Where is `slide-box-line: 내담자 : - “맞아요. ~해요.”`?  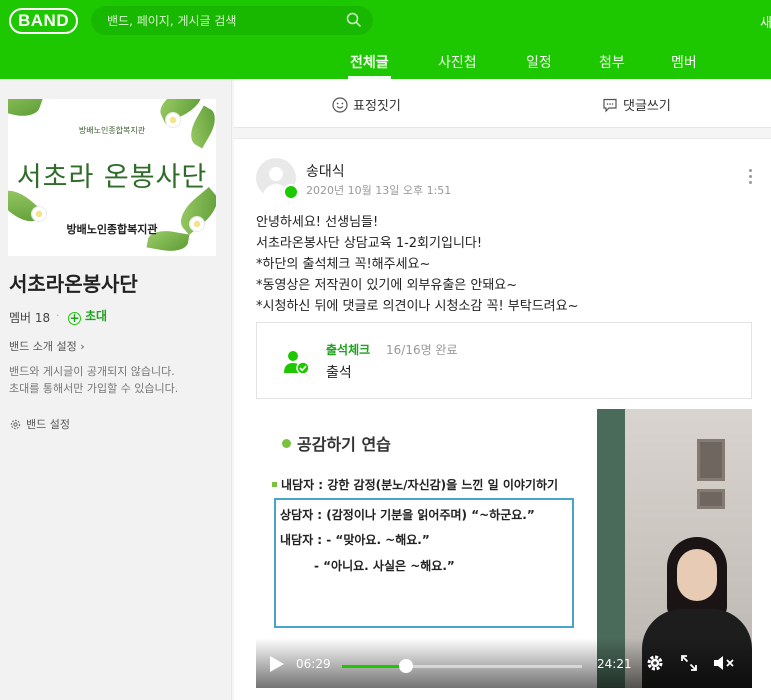
slide-box-line: 내담자 : - “맞아요. ~해요.” is located at coordinates (355, 540).